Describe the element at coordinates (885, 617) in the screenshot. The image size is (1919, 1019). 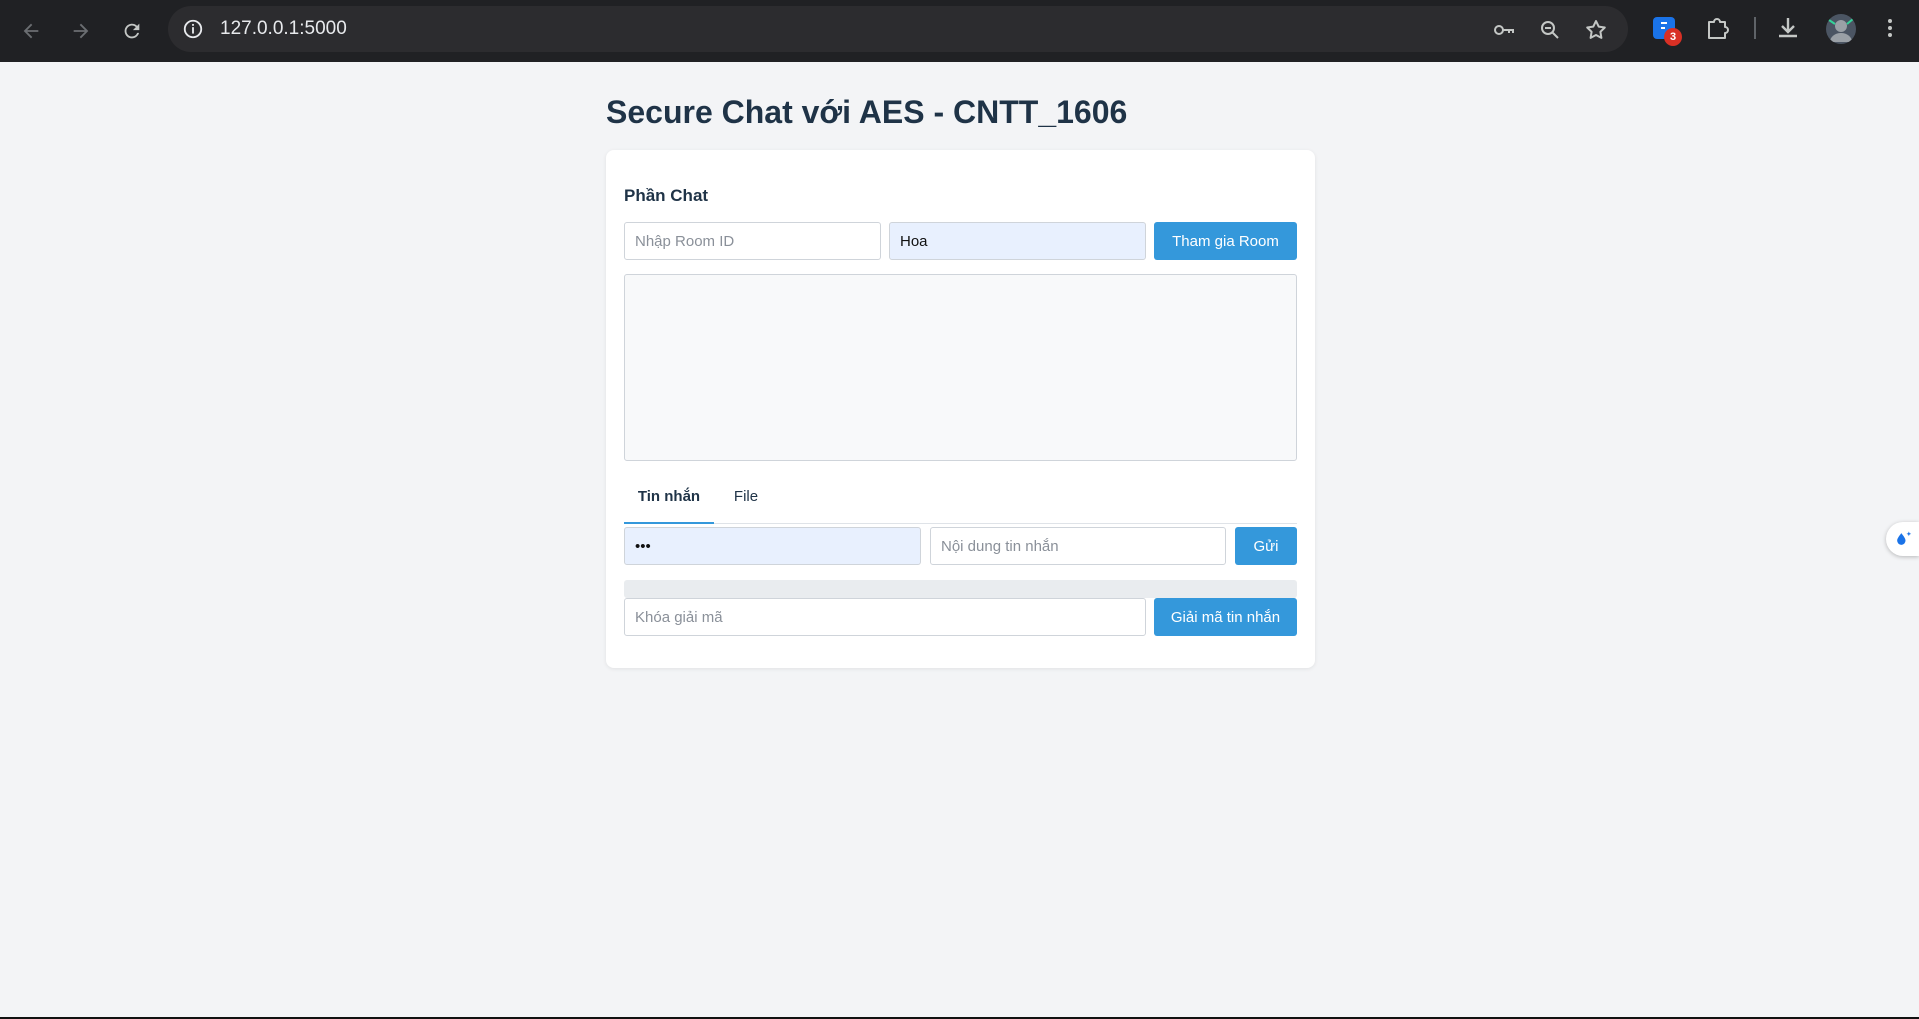
I see `decrypt-key-input` at that location.